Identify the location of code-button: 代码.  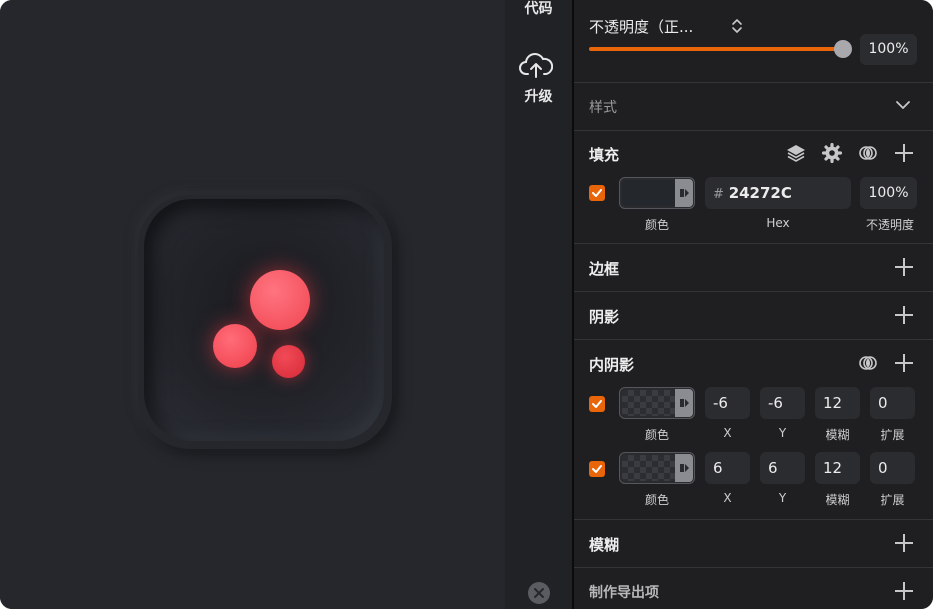
(538, 9).